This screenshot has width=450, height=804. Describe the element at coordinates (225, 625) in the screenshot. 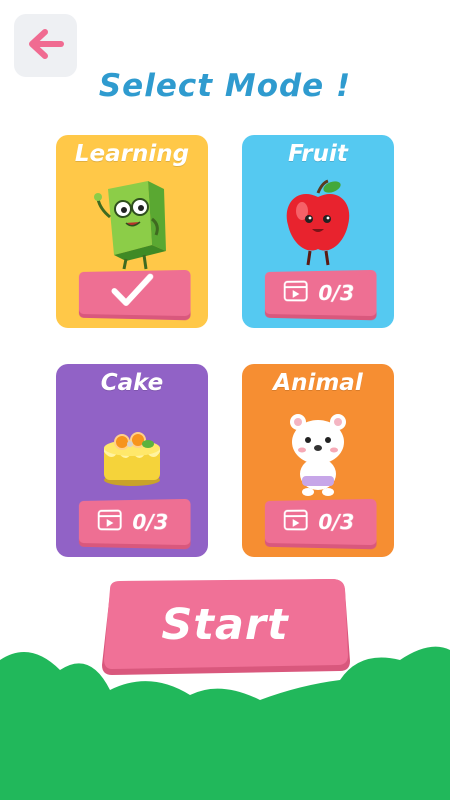

I see `start-button-label: Start` at that location.